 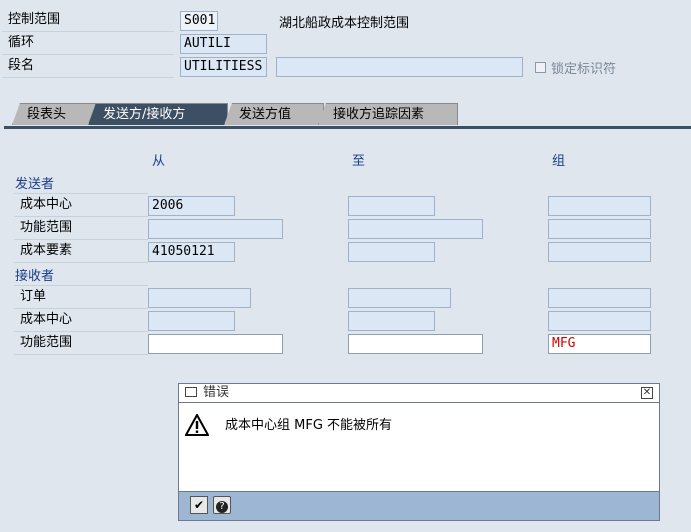 What do you see at coordinates (46, 204) in the screenshot?
I see `sender-cost-center-label: 成本中心` at bounding box center [46, 204].